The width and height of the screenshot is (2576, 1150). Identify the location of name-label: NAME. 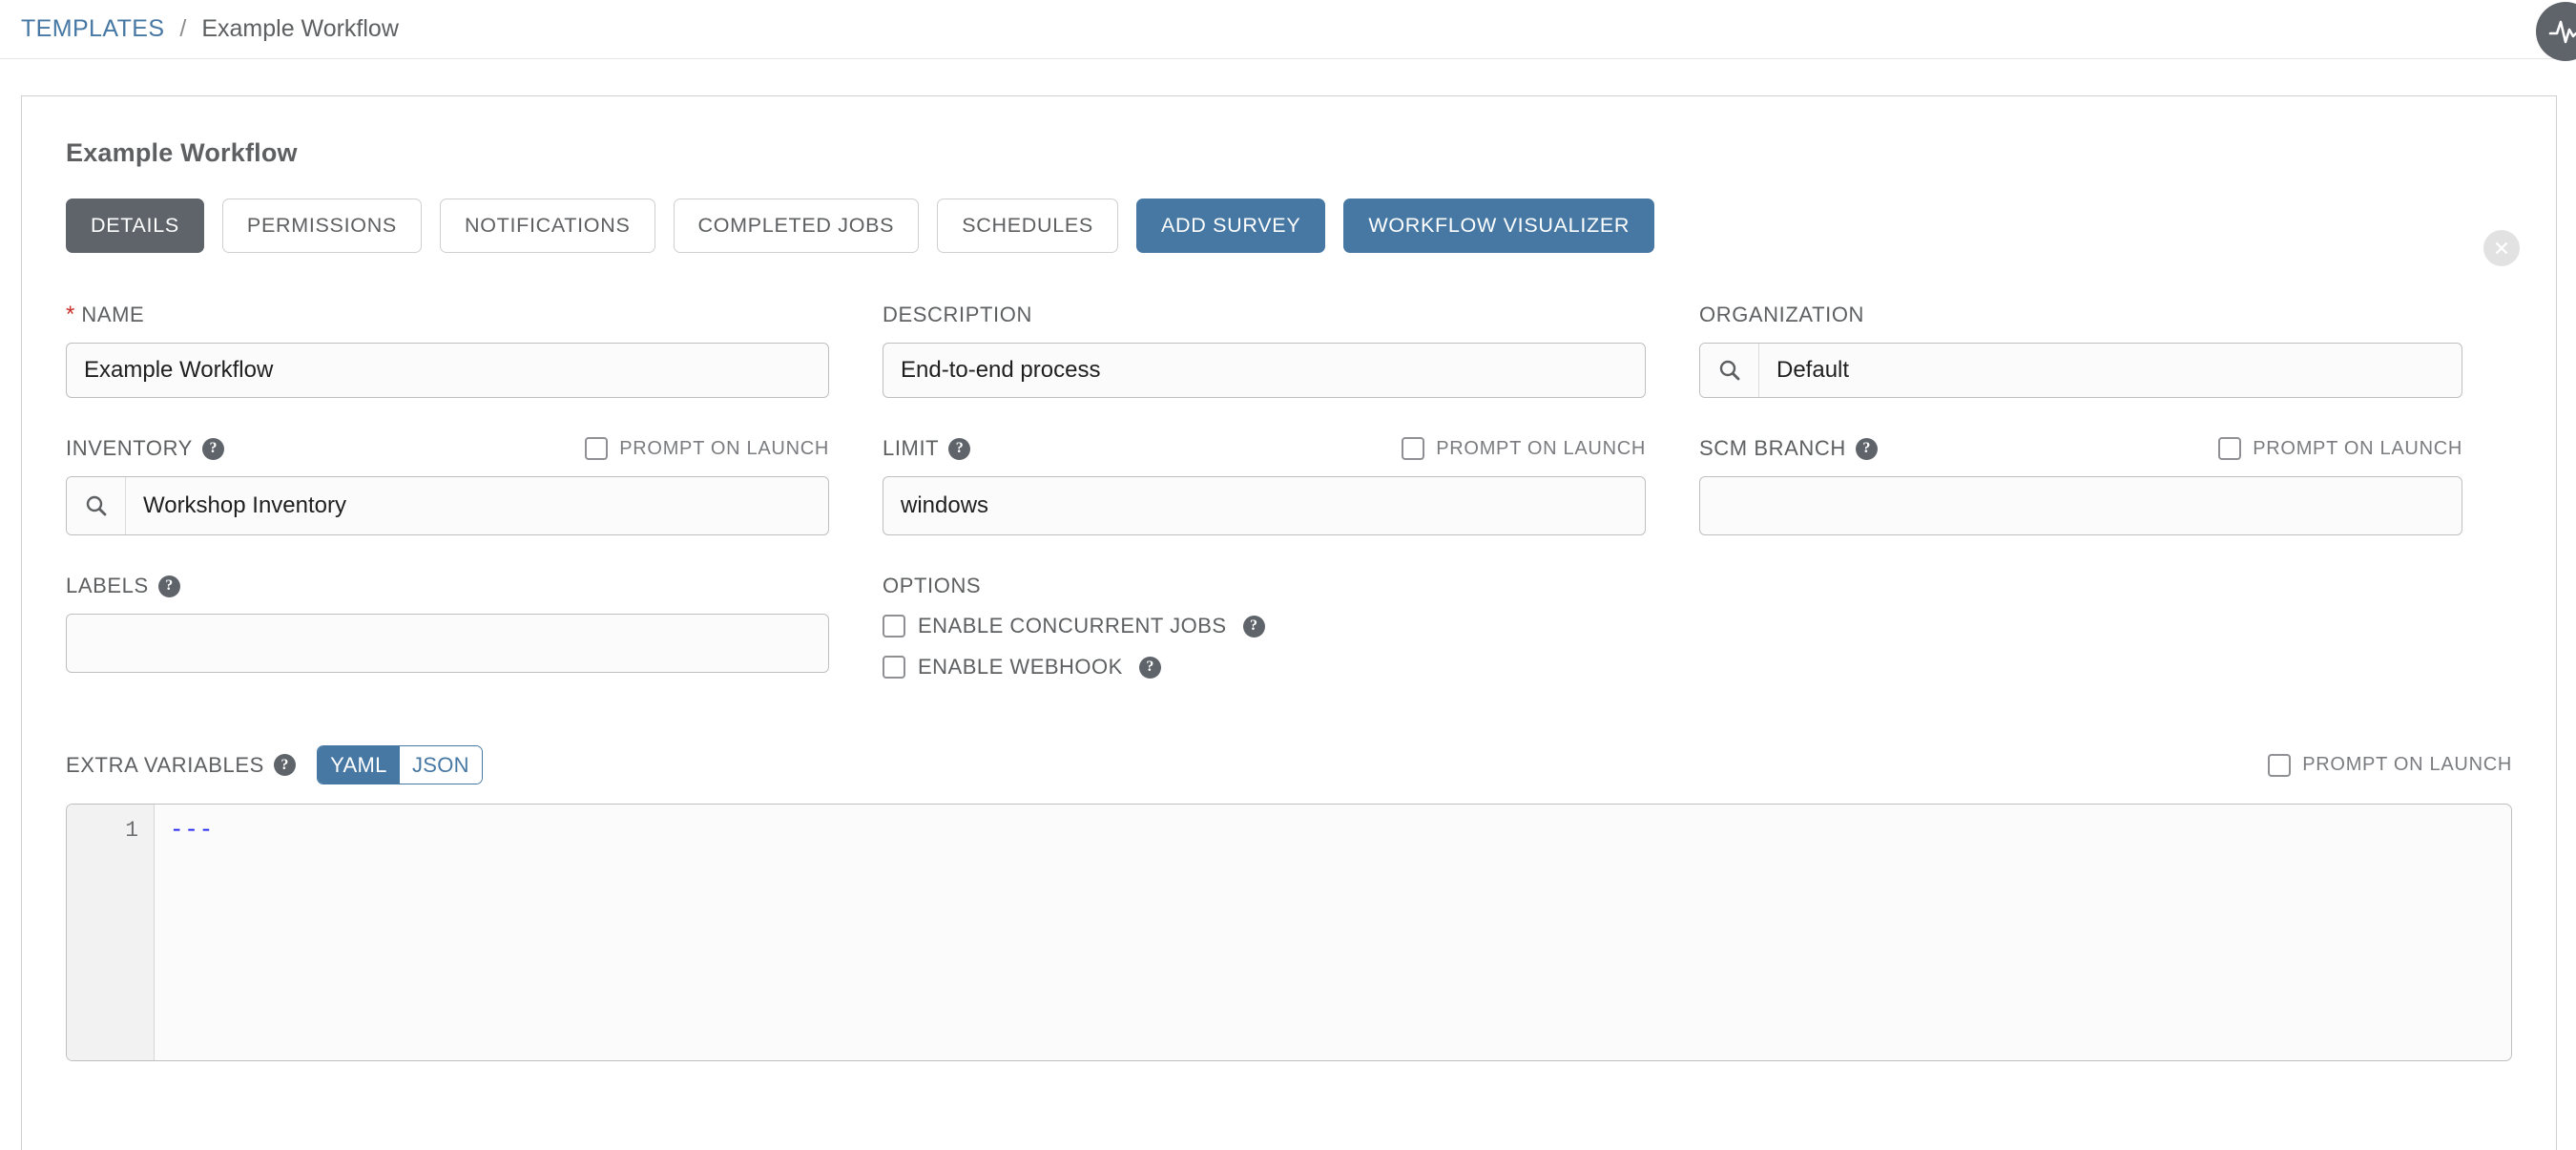
(113, 314).